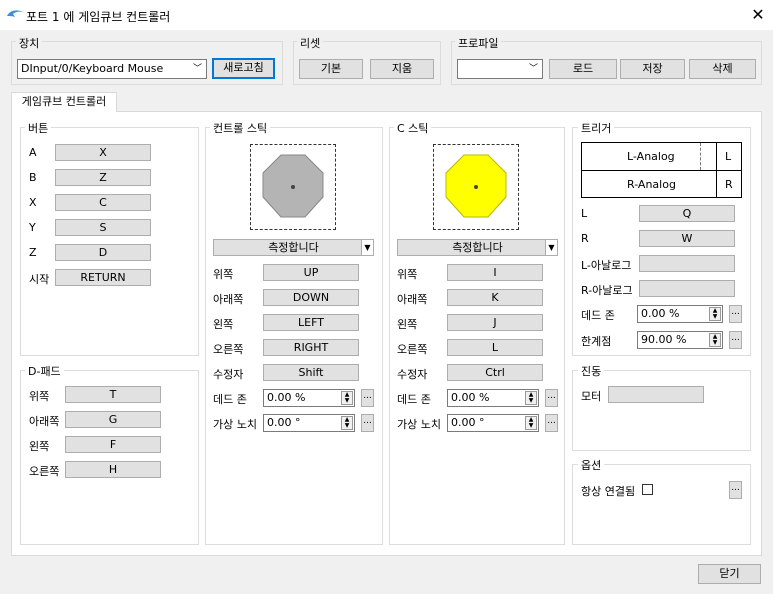 Image resolution: width=773 pixels, height=594 pixels. What do you see at coordinates (495, 272) in the screenshot?
I see `c-key-button: I` at bounding box center [495, 272].